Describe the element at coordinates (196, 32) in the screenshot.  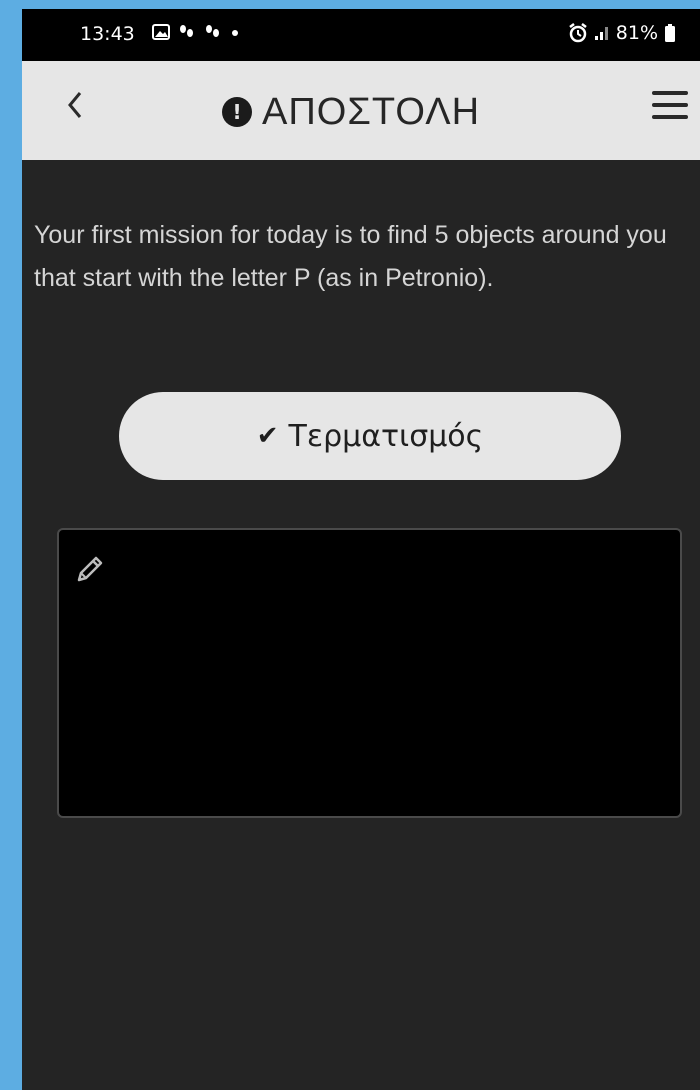
I see `status-notification-icons` at that location.